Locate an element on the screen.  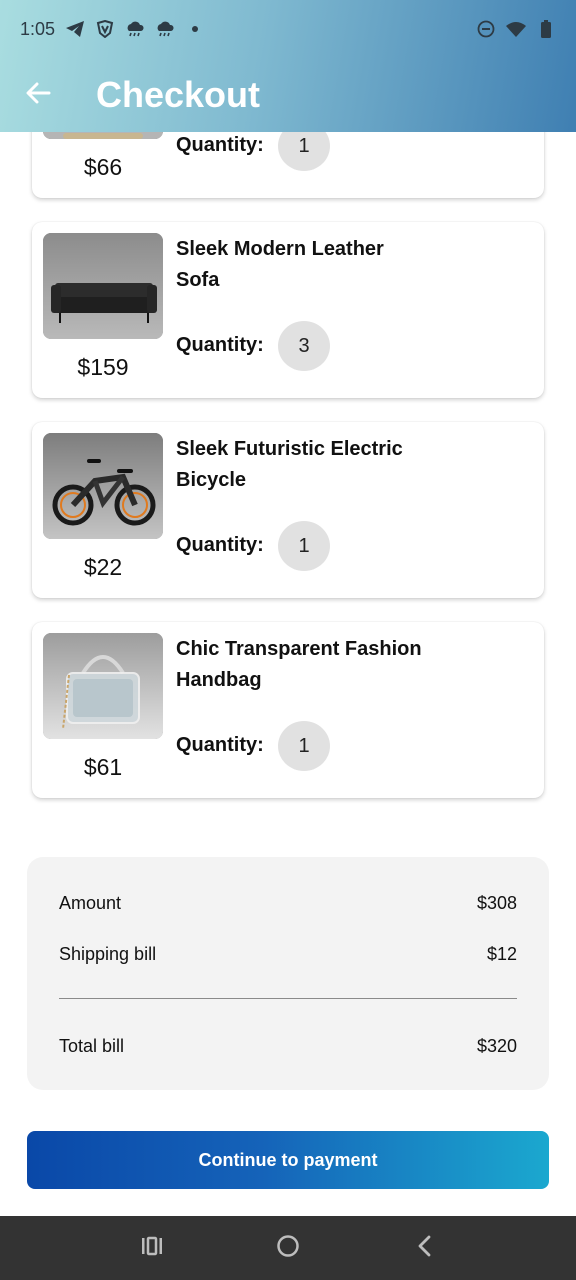
item-price: $159 is located at coordinates (103, 367).